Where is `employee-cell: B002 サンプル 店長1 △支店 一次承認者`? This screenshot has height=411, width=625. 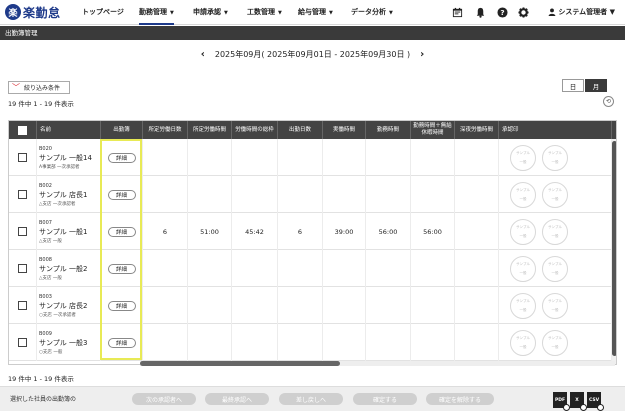 employee-cell: B002 サンプル 店長1 △支店 一次承認者 is located at coordinates (69, 194).